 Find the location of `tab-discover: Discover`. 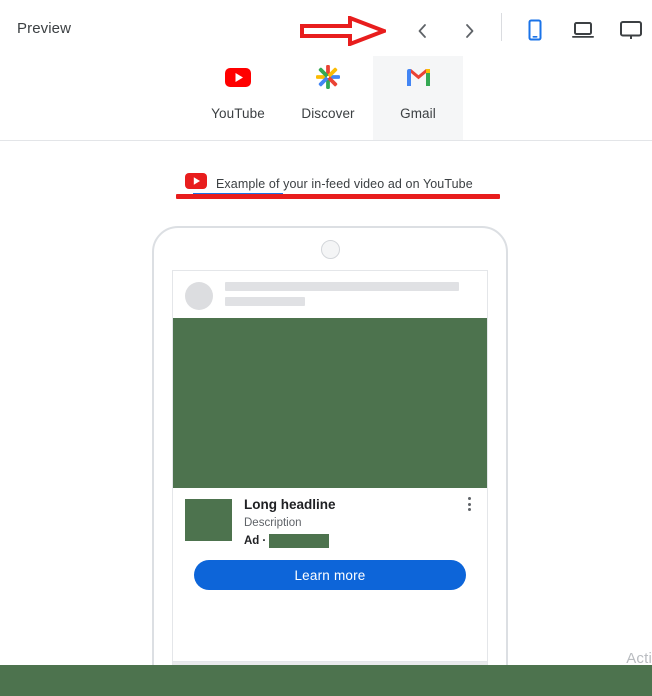

tab-discover: Discover is located at coordinates (328, 98).